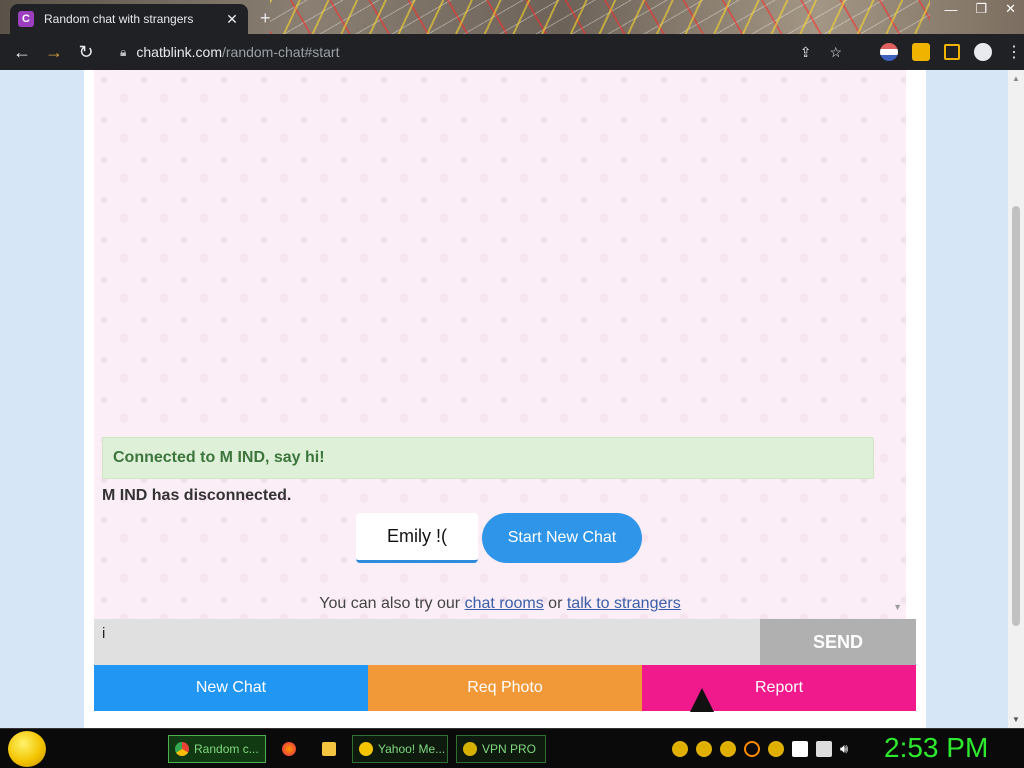  Describe the element at coordinates (562, 538) in the screenshot. I see `start-new-chat-button: Start New Chat` at that location.